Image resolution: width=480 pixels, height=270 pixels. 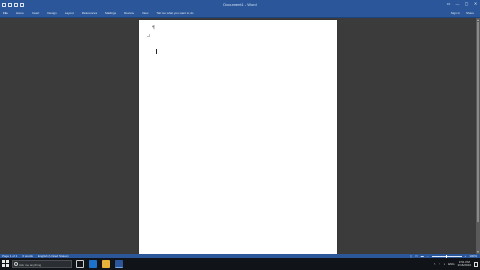 I want to click on sign-in-link: Sign in, so click(x=455, y=13).